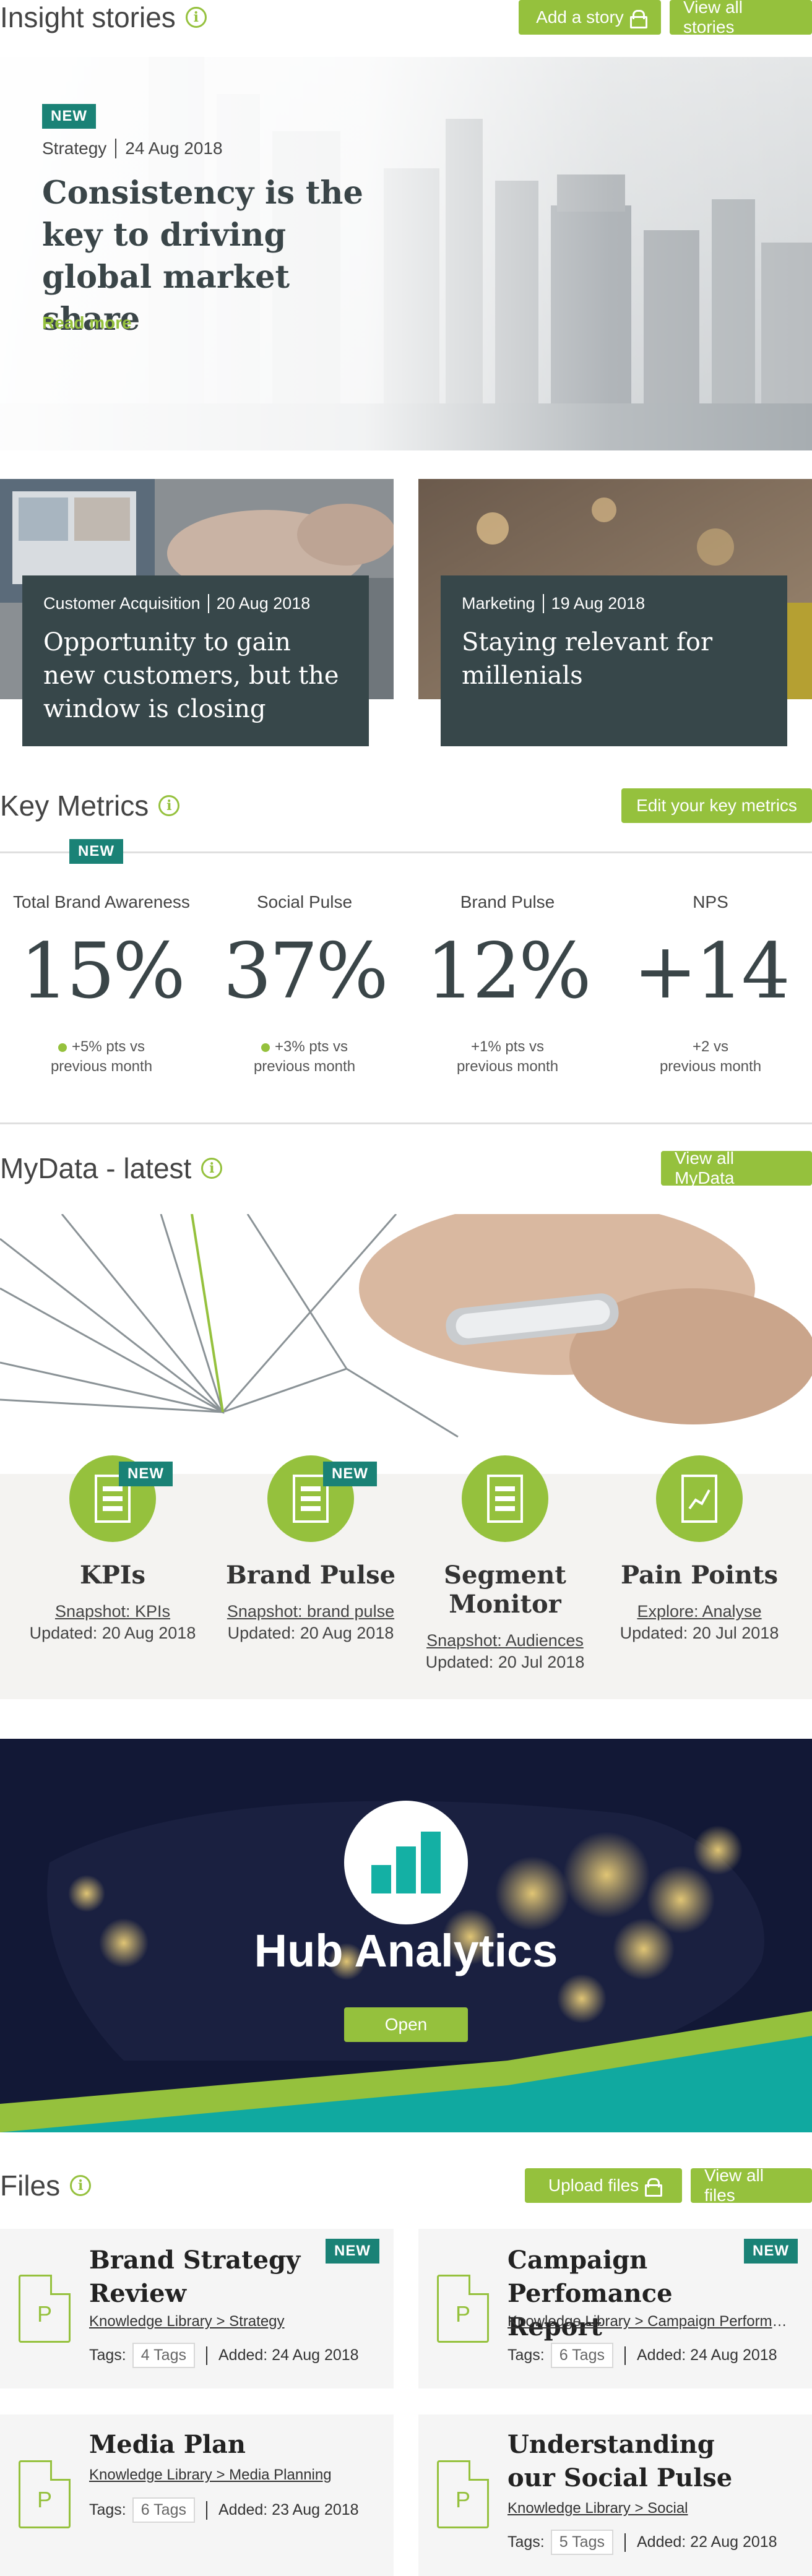 The image size is (812, 2576). I want to click on file-path-link: Knowledge Library > Strategy, so click(187, 2321).